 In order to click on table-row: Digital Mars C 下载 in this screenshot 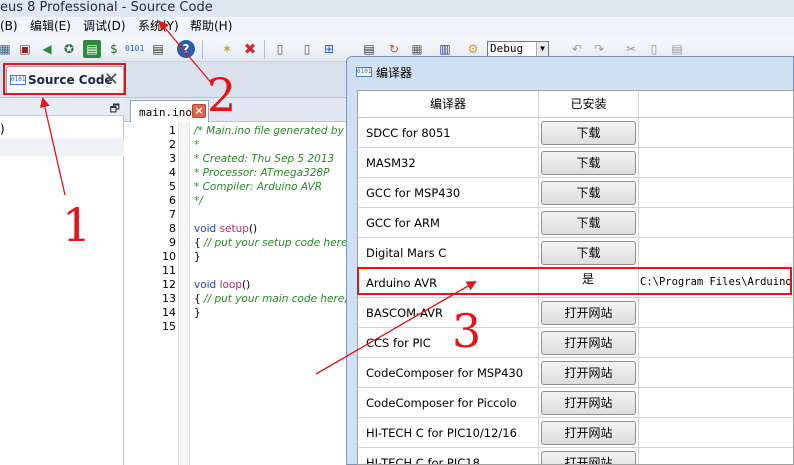, I will do `click(575, 253)`.